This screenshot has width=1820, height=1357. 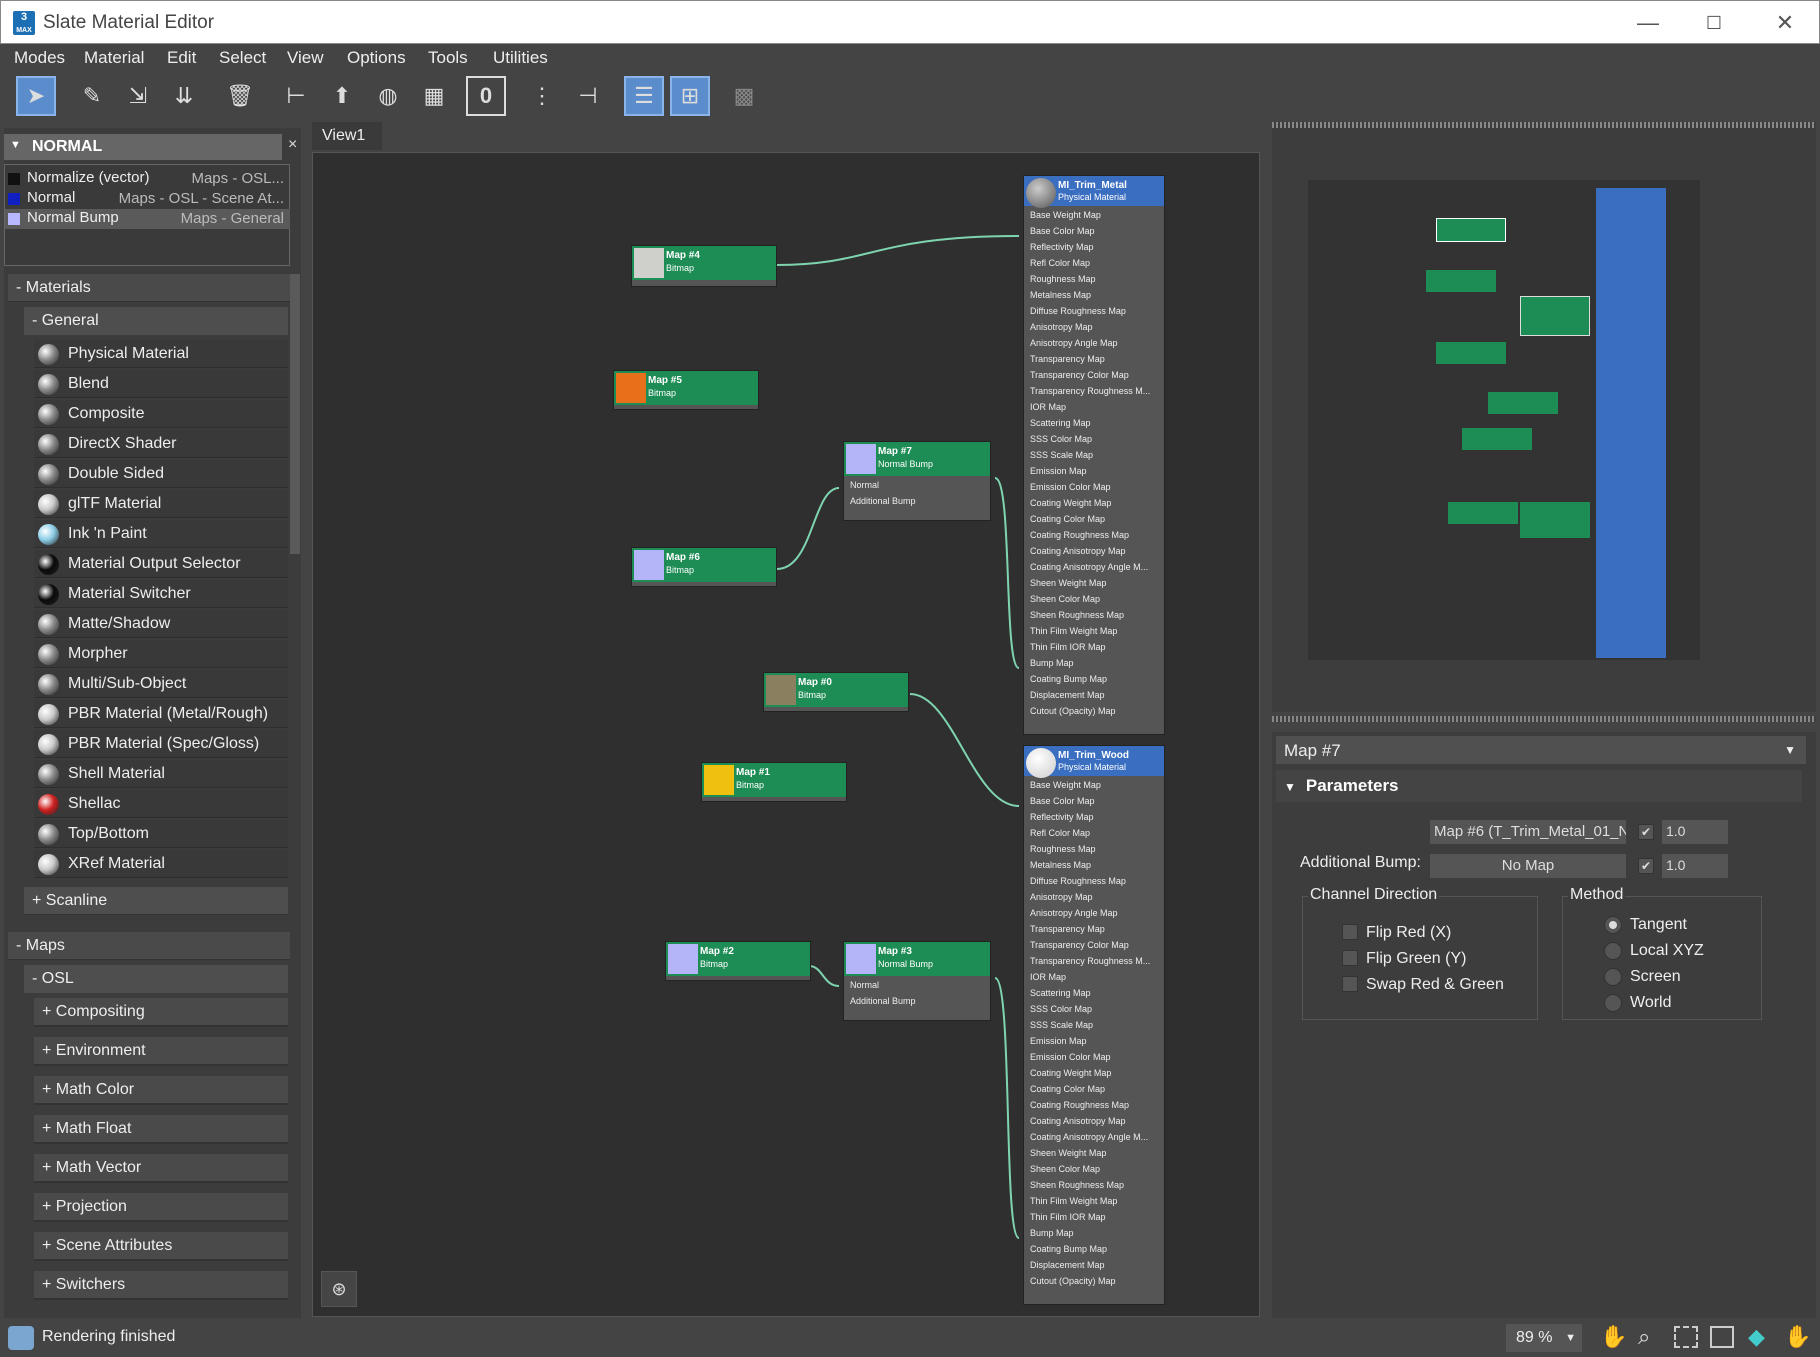 I want to click on menu-tools: Tools, so click(x=448, y=58).